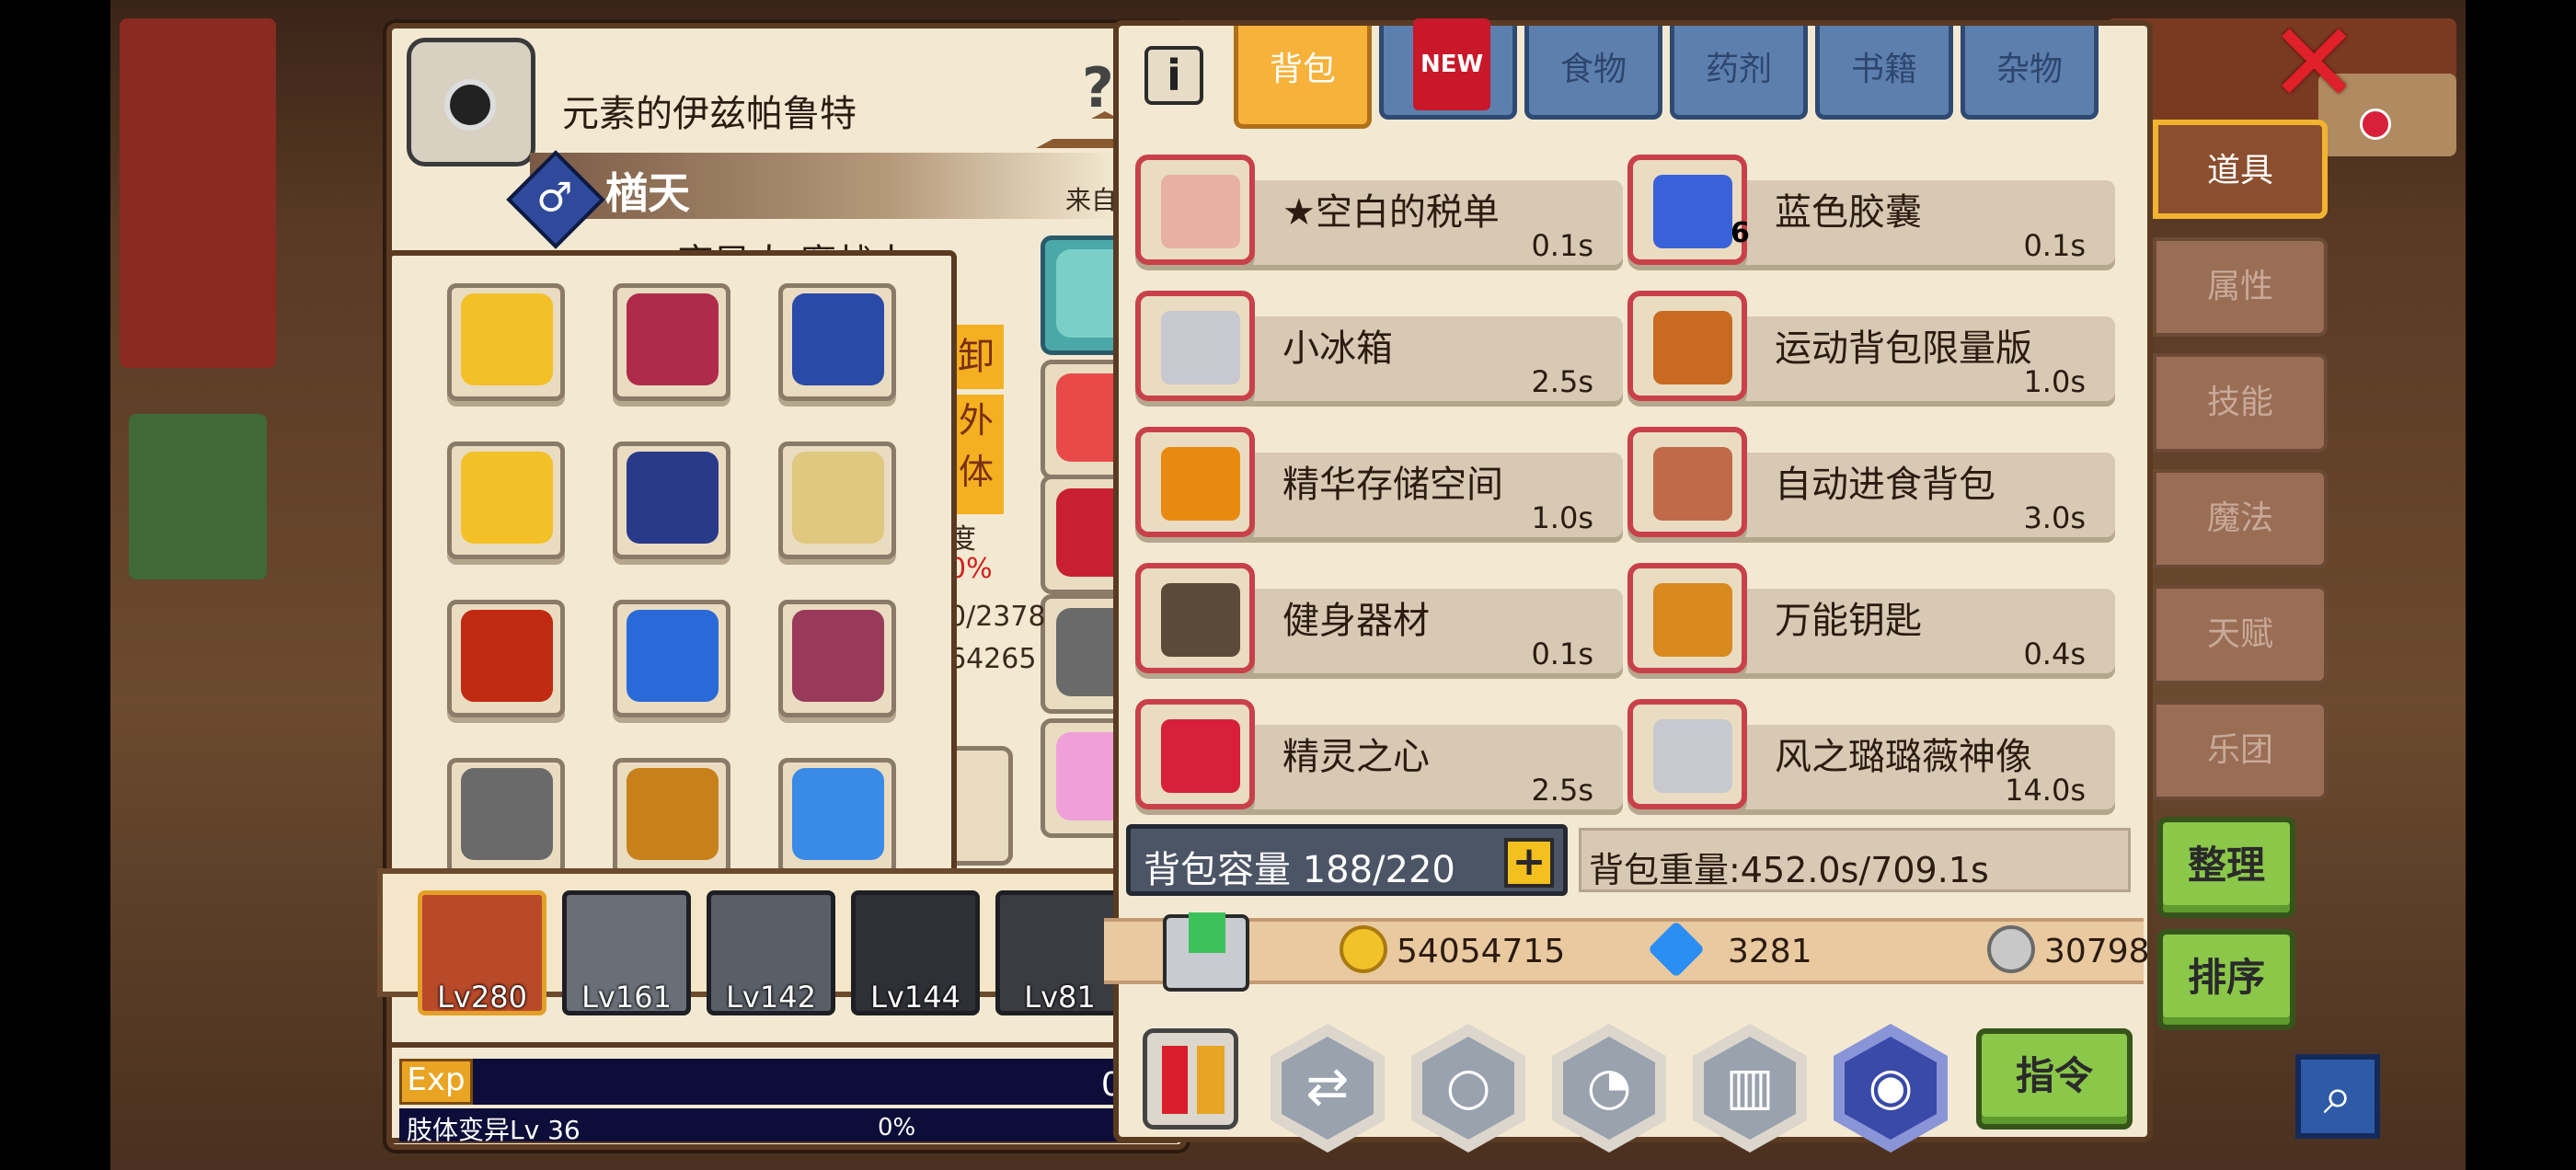 The width and height of the screenshot is (2576, 1170). I want to click on team-member: Lv142, so click(771, 952).